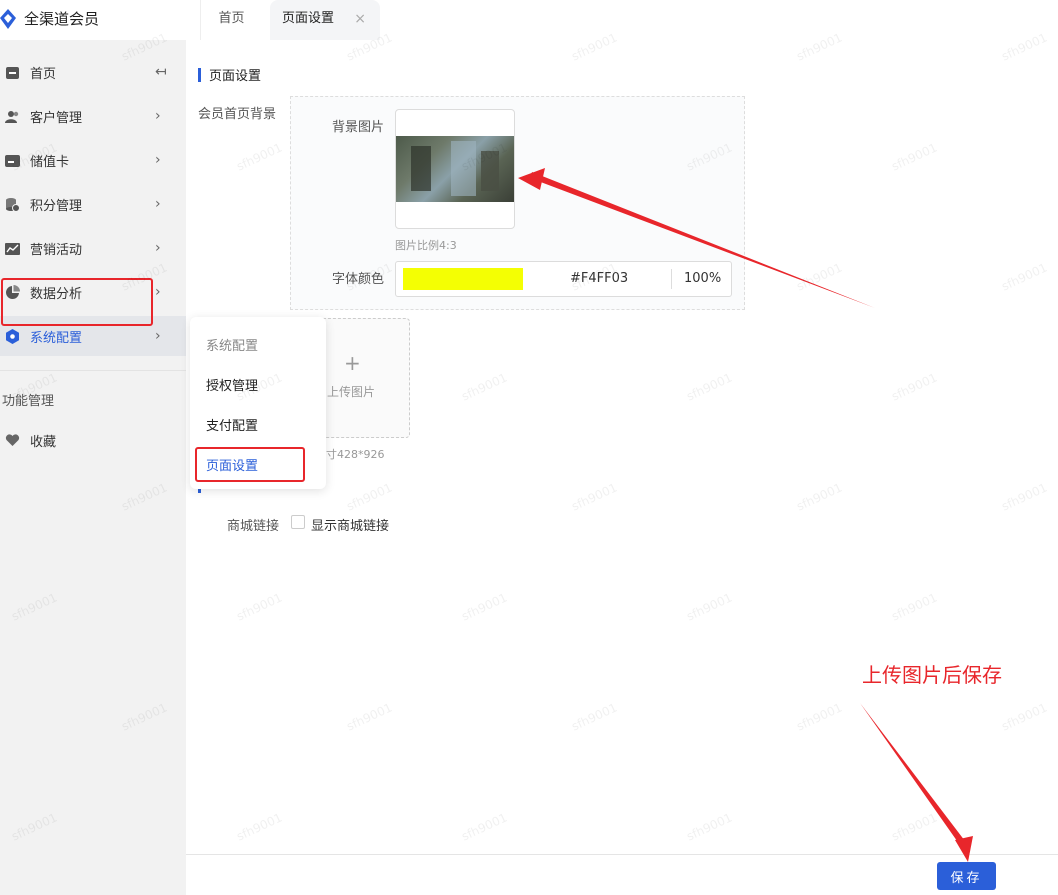 The image size is (1058, 895). I want to click on upload-label: 上传图片, so click(351, 392).